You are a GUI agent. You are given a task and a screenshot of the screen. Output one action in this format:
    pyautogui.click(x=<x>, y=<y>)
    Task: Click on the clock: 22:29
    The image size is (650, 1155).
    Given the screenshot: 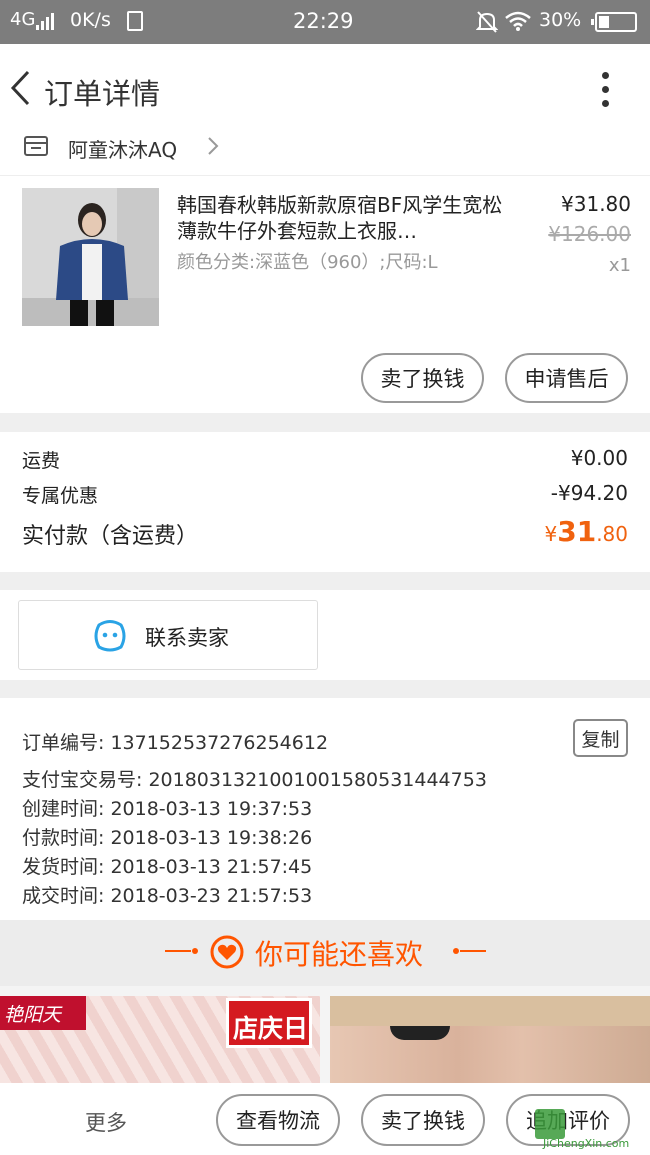 What is the action you would take?
    pyautogui.click(x=323, y=21)
    